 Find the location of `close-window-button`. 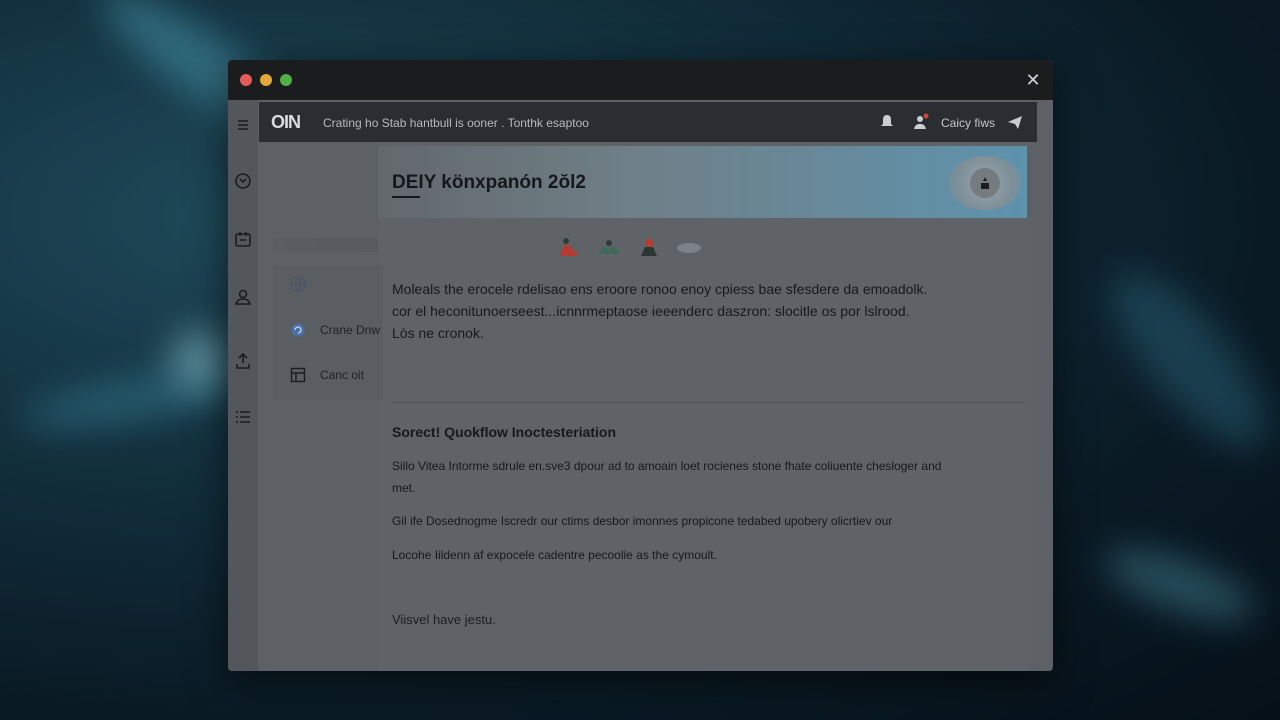

close-window-button is located at coordinates (246, 80).